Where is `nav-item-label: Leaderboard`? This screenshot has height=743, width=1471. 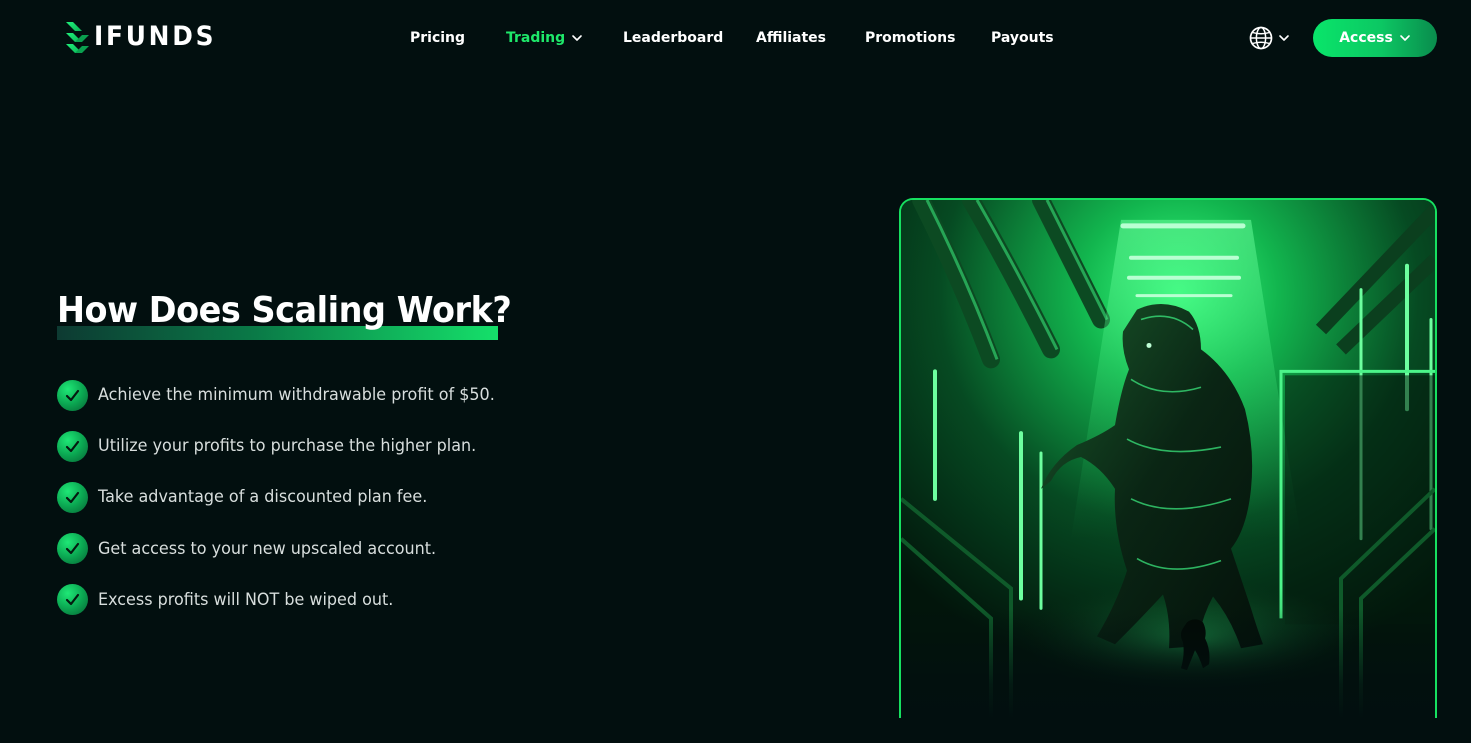 nav-item-label: Leaderboard is located at coordinates (673, 38).